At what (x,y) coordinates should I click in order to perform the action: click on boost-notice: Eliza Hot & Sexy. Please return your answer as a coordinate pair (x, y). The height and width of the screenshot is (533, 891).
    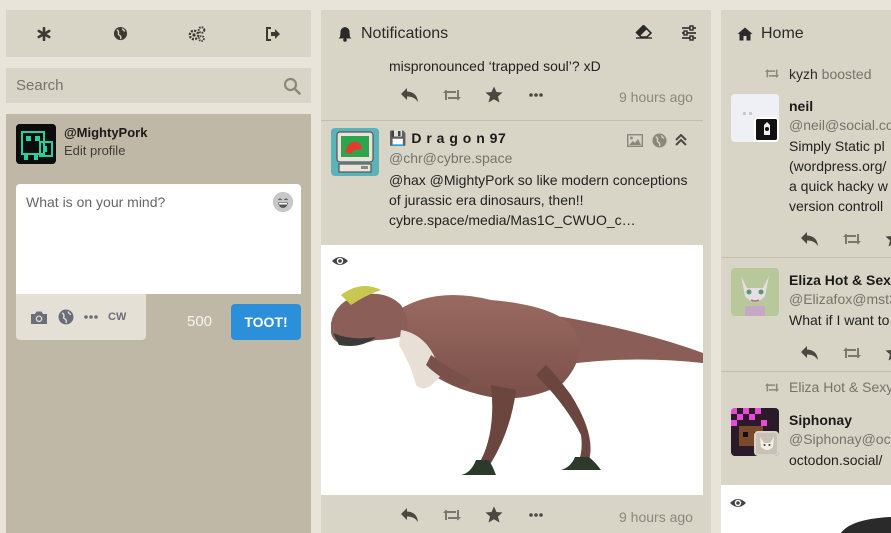
    Looking at the image, I should click on (840, 387).